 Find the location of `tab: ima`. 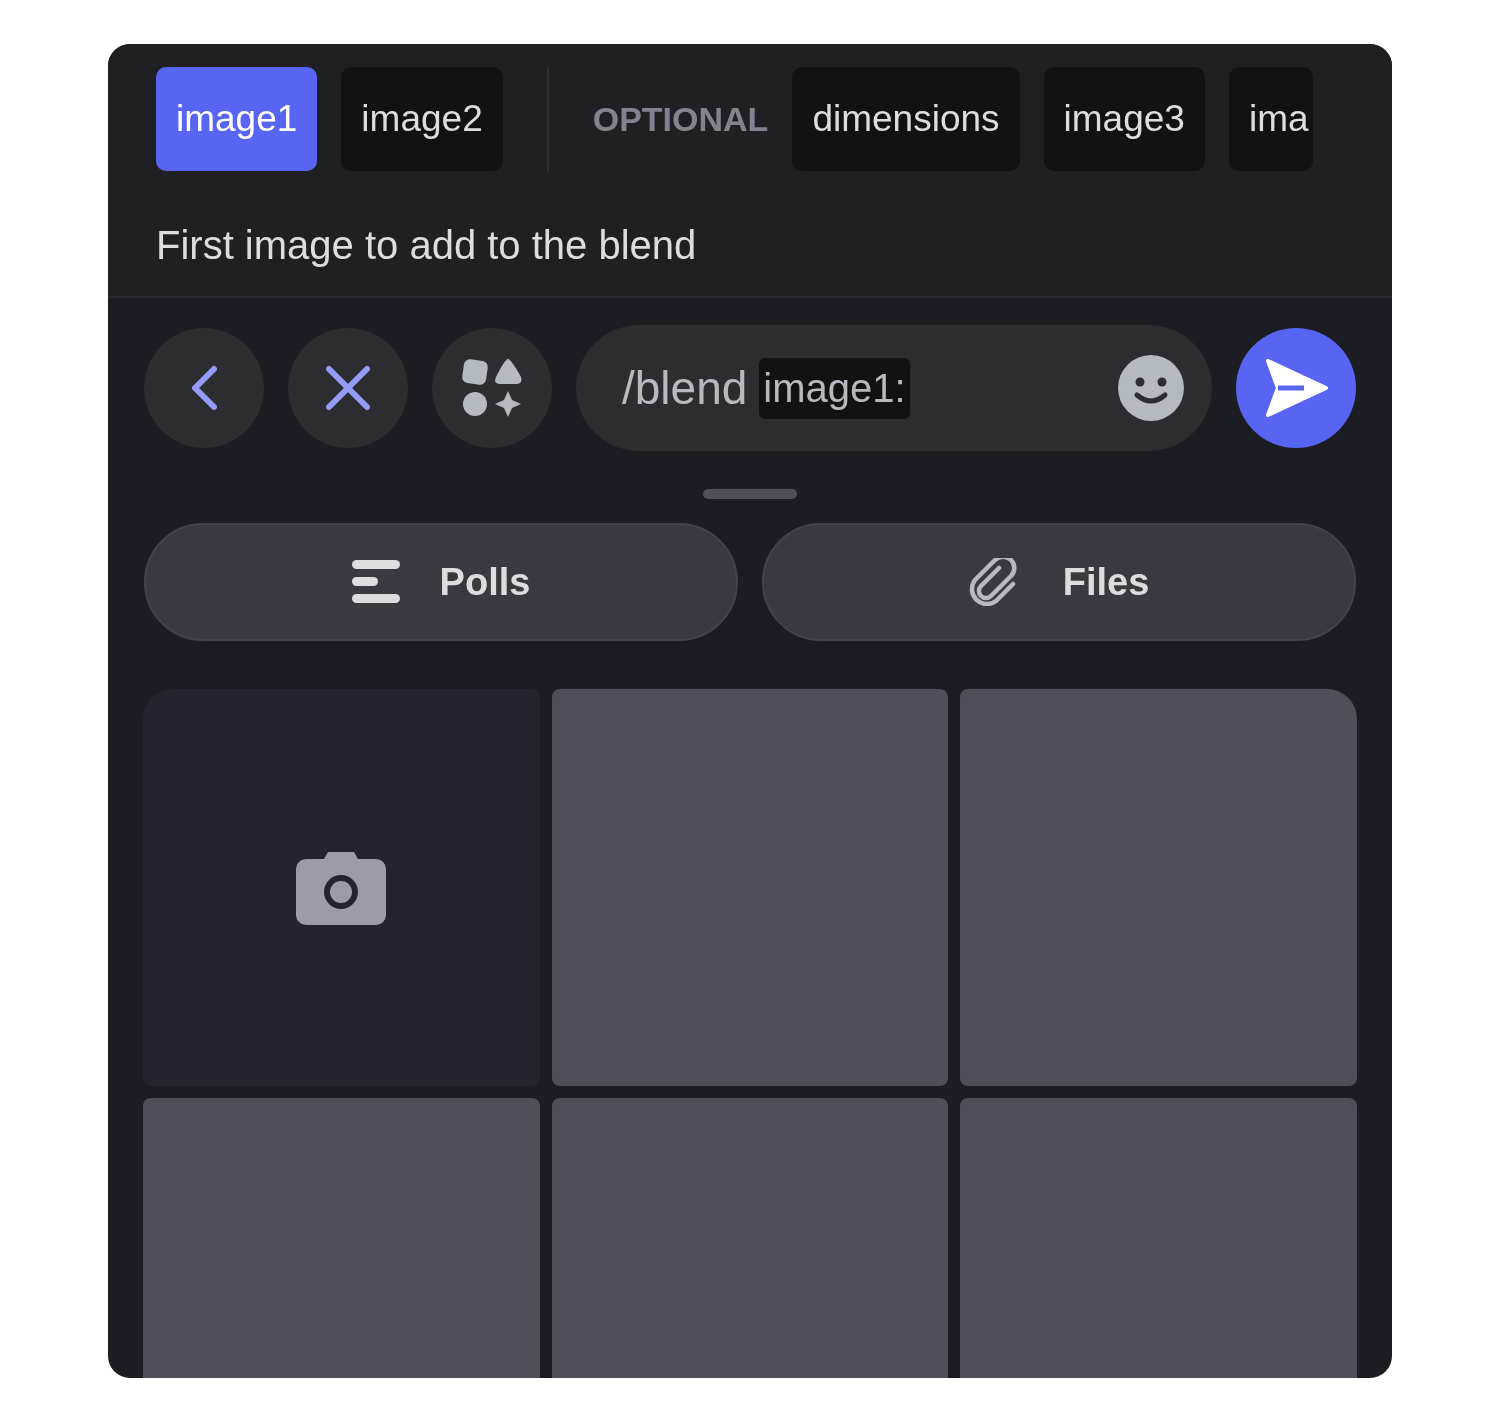

tab: ima is located at coordinates (1270, 119).